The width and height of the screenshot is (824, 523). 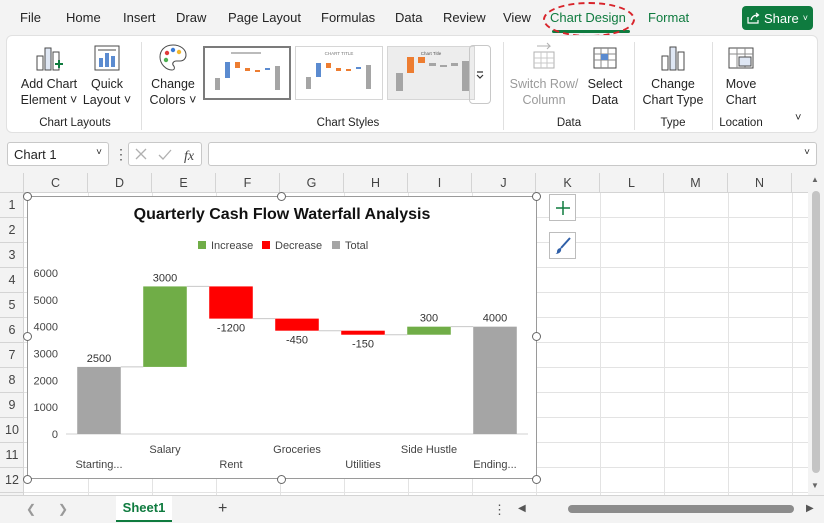 What do you see at coordinates (408, 17) in the screenshot?
I see `tab-data: Data` at bounding box center [408, 17].